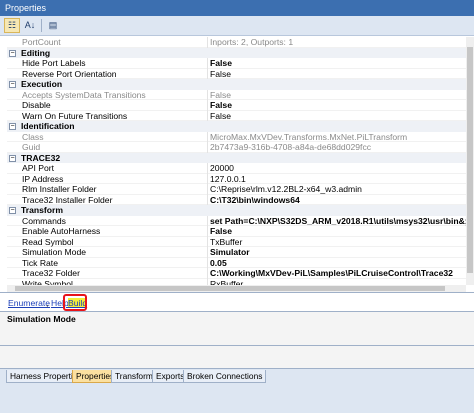 The height and width of the screenshot is (413, 474). What do you see at coordinates (40, 262) in the screenshot?
I see `property-name: Tick Rate` at bounding box center [40, 262].